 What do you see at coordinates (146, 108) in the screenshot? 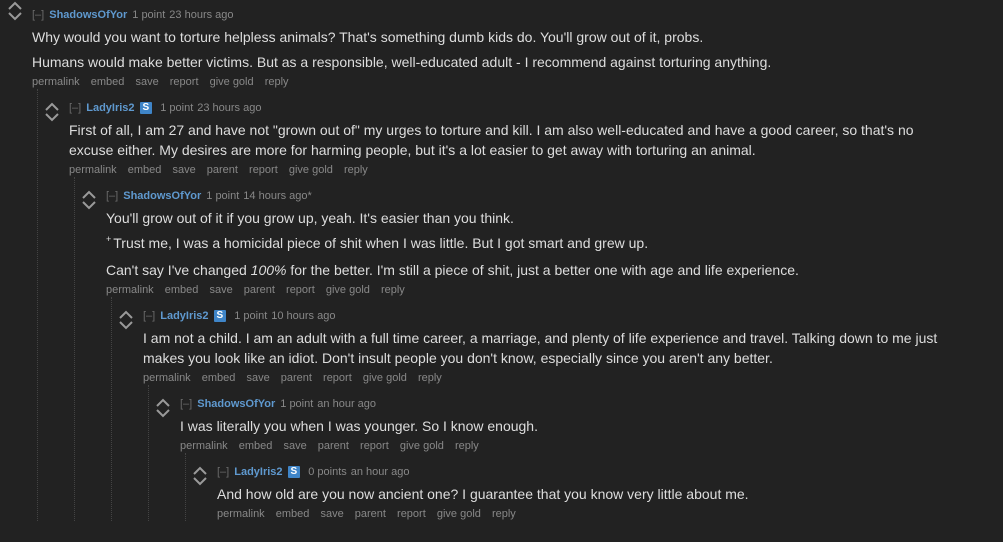
I see `submitter-badge: S` at bounding box center [146, 108].